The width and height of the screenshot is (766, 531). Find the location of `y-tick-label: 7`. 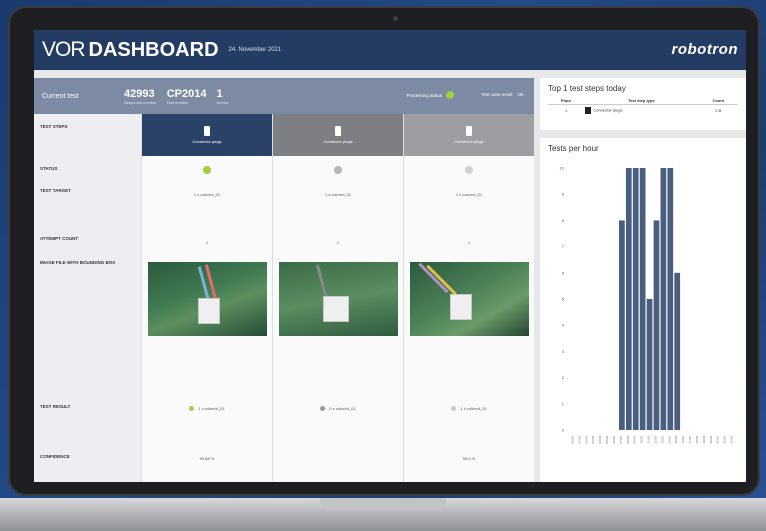

y-tick-label: 7 is located at coordinates (563, 246).